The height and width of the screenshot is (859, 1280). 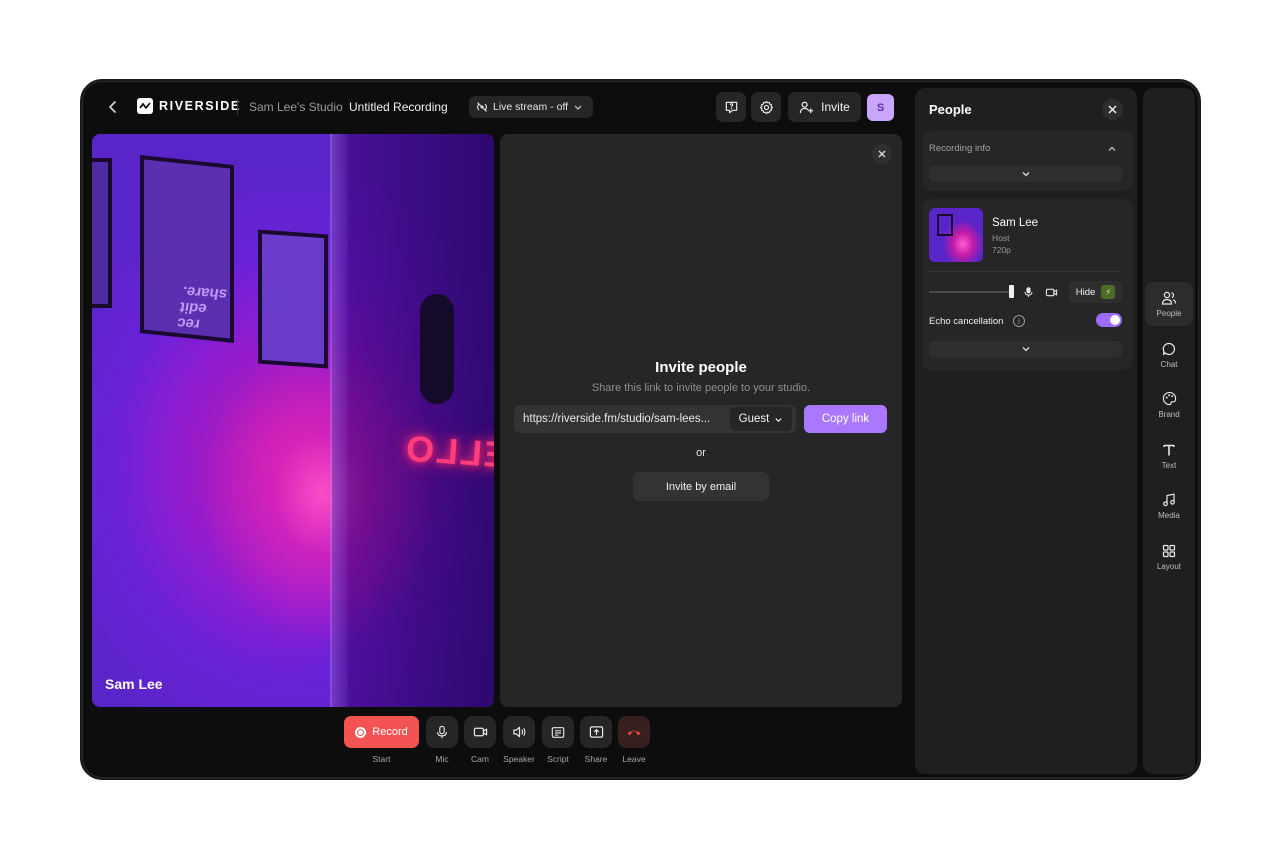 I want to click on share-screen-button, so click(x=596, y=732).